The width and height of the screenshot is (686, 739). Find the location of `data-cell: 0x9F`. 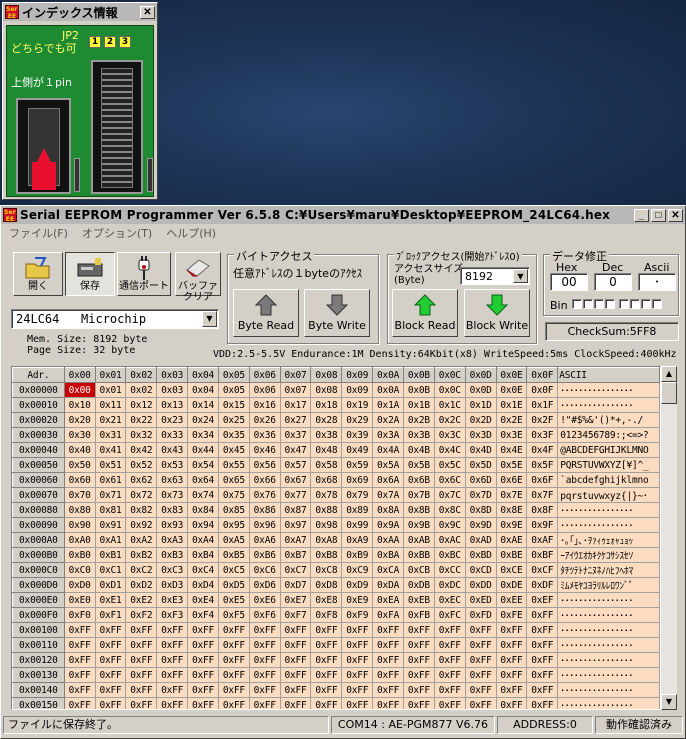

data-cell: 0x9F is located at coordinates (542, 525).